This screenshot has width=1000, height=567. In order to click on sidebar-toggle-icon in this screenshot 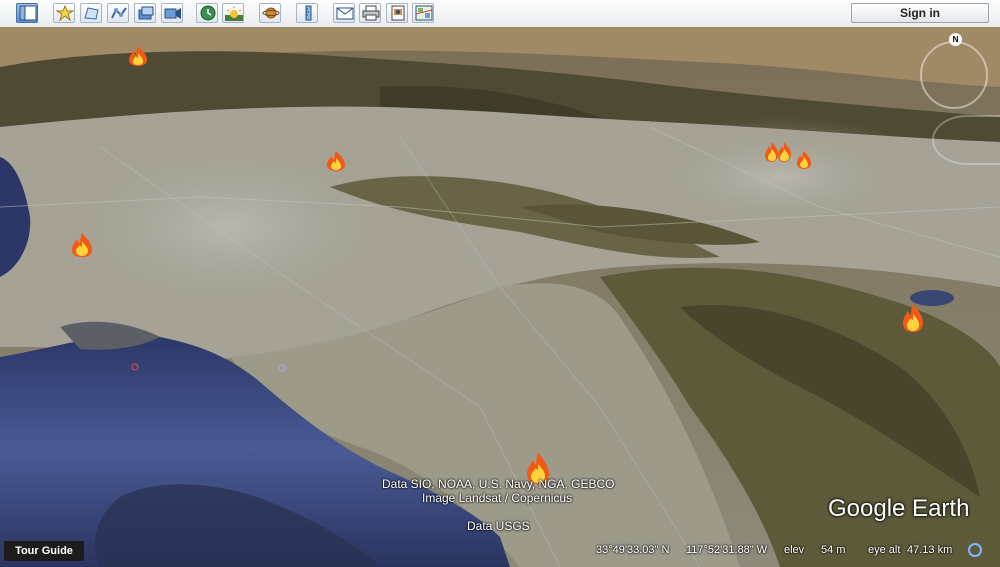, I will do `click(28, 13)`.